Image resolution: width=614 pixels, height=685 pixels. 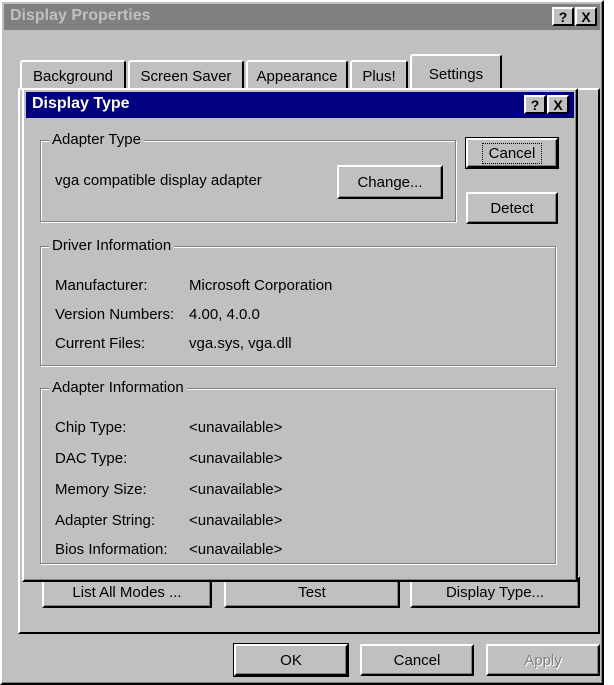 I want to click on dialog-cancel-button: Cancel, so click(x=512, y=153).